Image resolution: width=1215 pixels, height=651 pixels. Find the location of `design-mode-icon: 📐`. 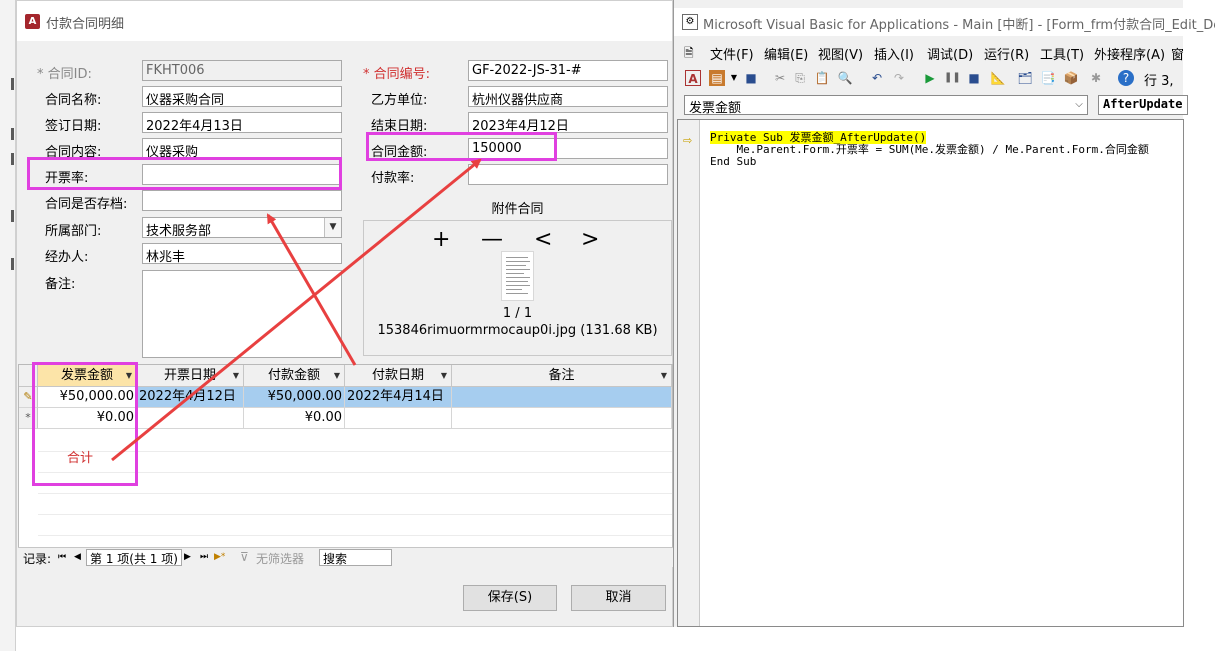

design-mode-icon: 📐 is located at coordinates (998, 78).